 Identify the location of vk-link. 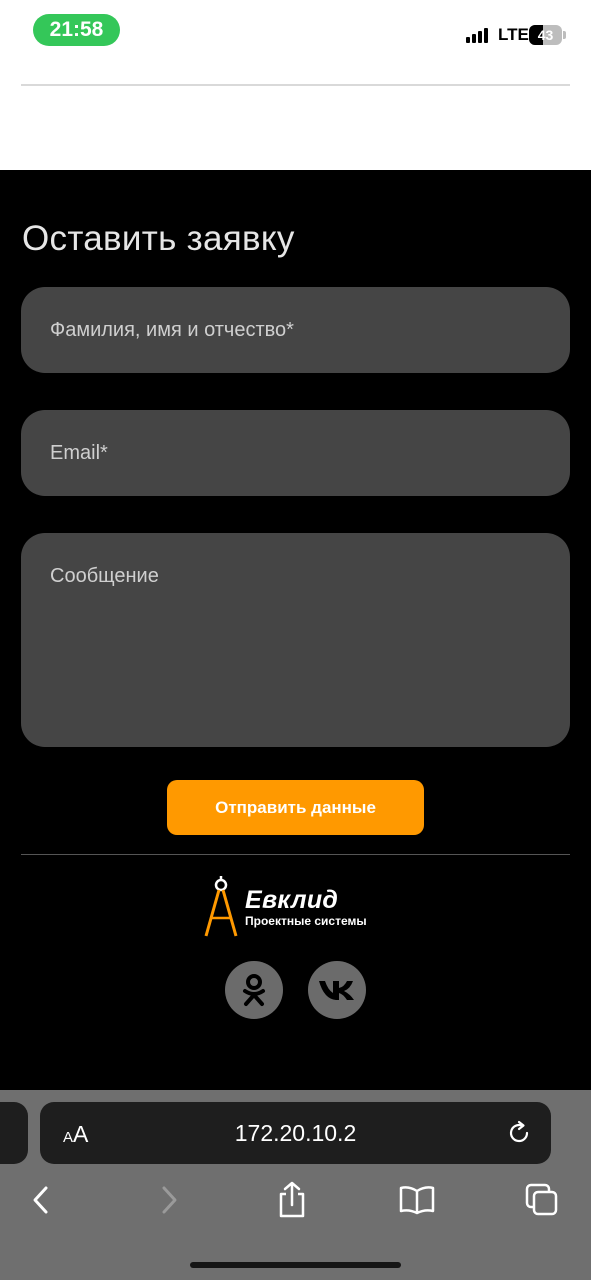
(337, 990).